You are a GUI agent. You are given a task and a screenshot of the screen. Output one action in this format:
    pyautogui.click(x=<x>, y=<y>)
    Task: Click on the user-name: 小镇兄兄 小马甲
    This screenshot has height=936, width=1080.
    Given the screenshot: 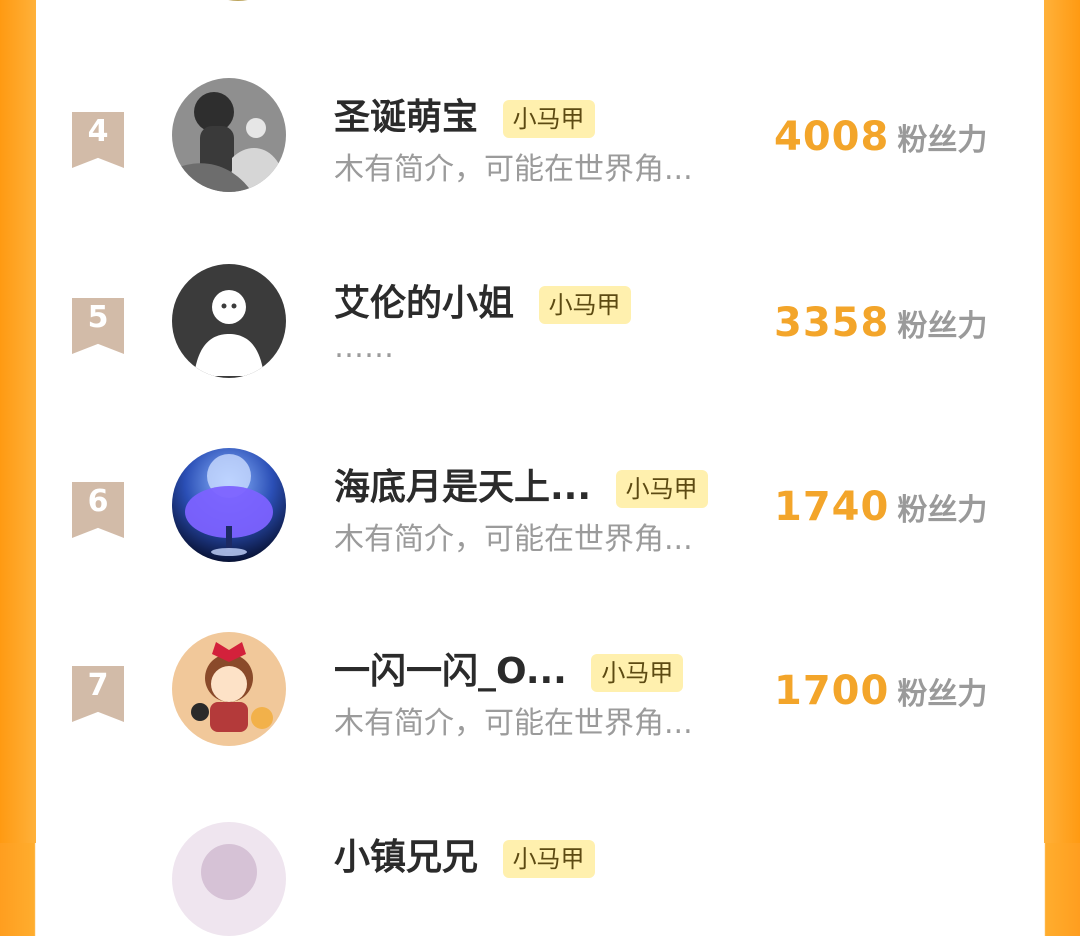 What is the action you would take?
    pyautogui.click(x=464, y=854)
    